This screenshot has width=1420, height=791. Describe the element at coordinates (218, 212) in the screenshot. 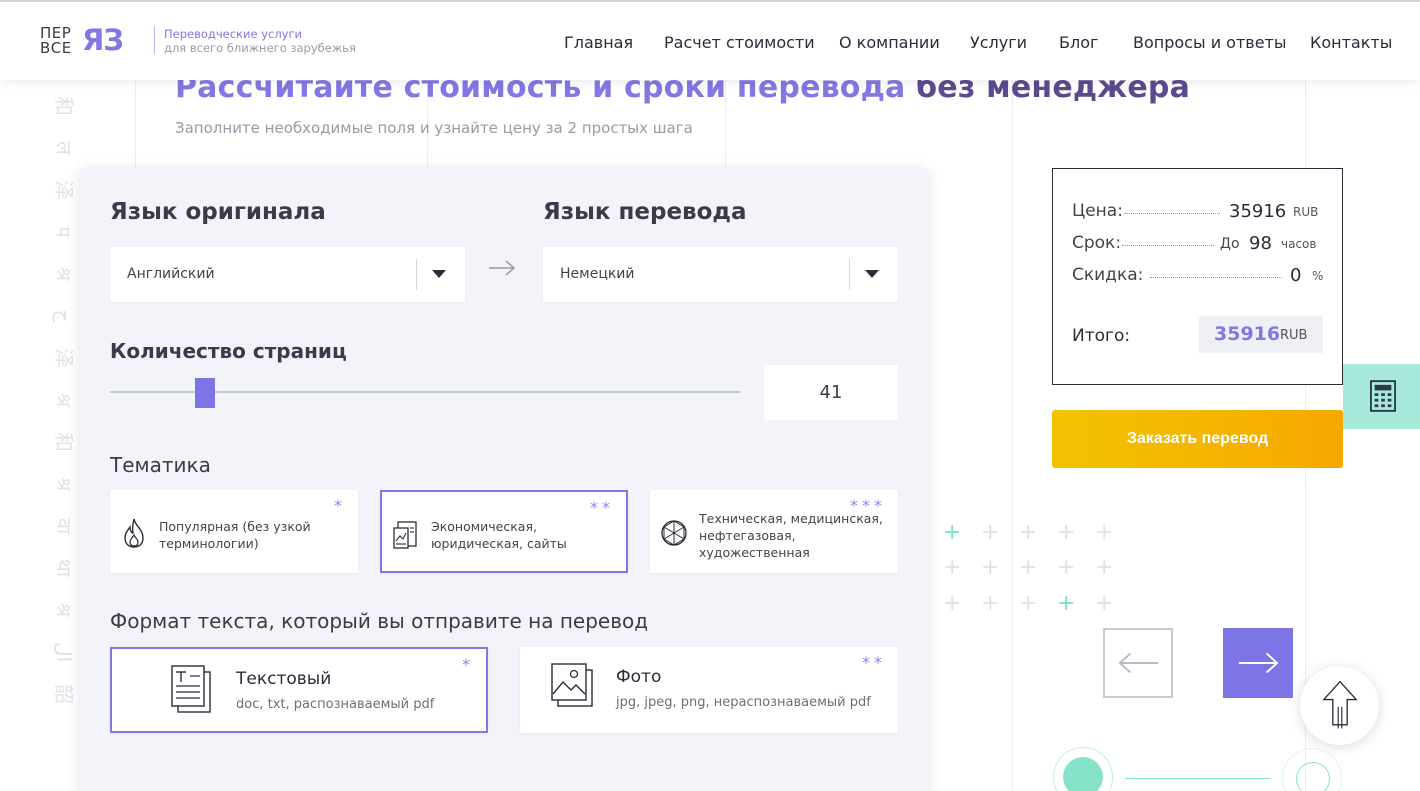

I see `source-language-label: Язык оригинала` at that location.